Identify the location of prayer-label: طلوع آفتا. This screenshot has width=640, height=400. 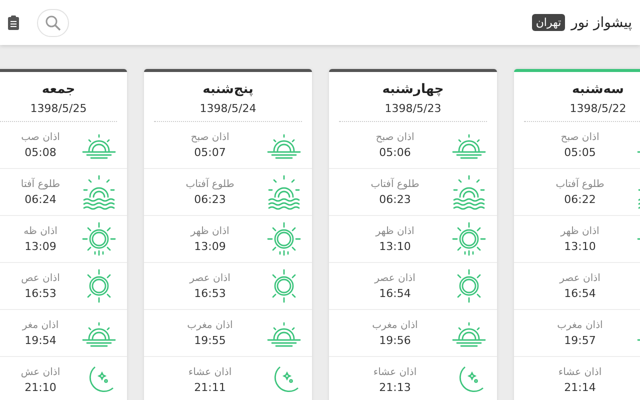
(40, 184).